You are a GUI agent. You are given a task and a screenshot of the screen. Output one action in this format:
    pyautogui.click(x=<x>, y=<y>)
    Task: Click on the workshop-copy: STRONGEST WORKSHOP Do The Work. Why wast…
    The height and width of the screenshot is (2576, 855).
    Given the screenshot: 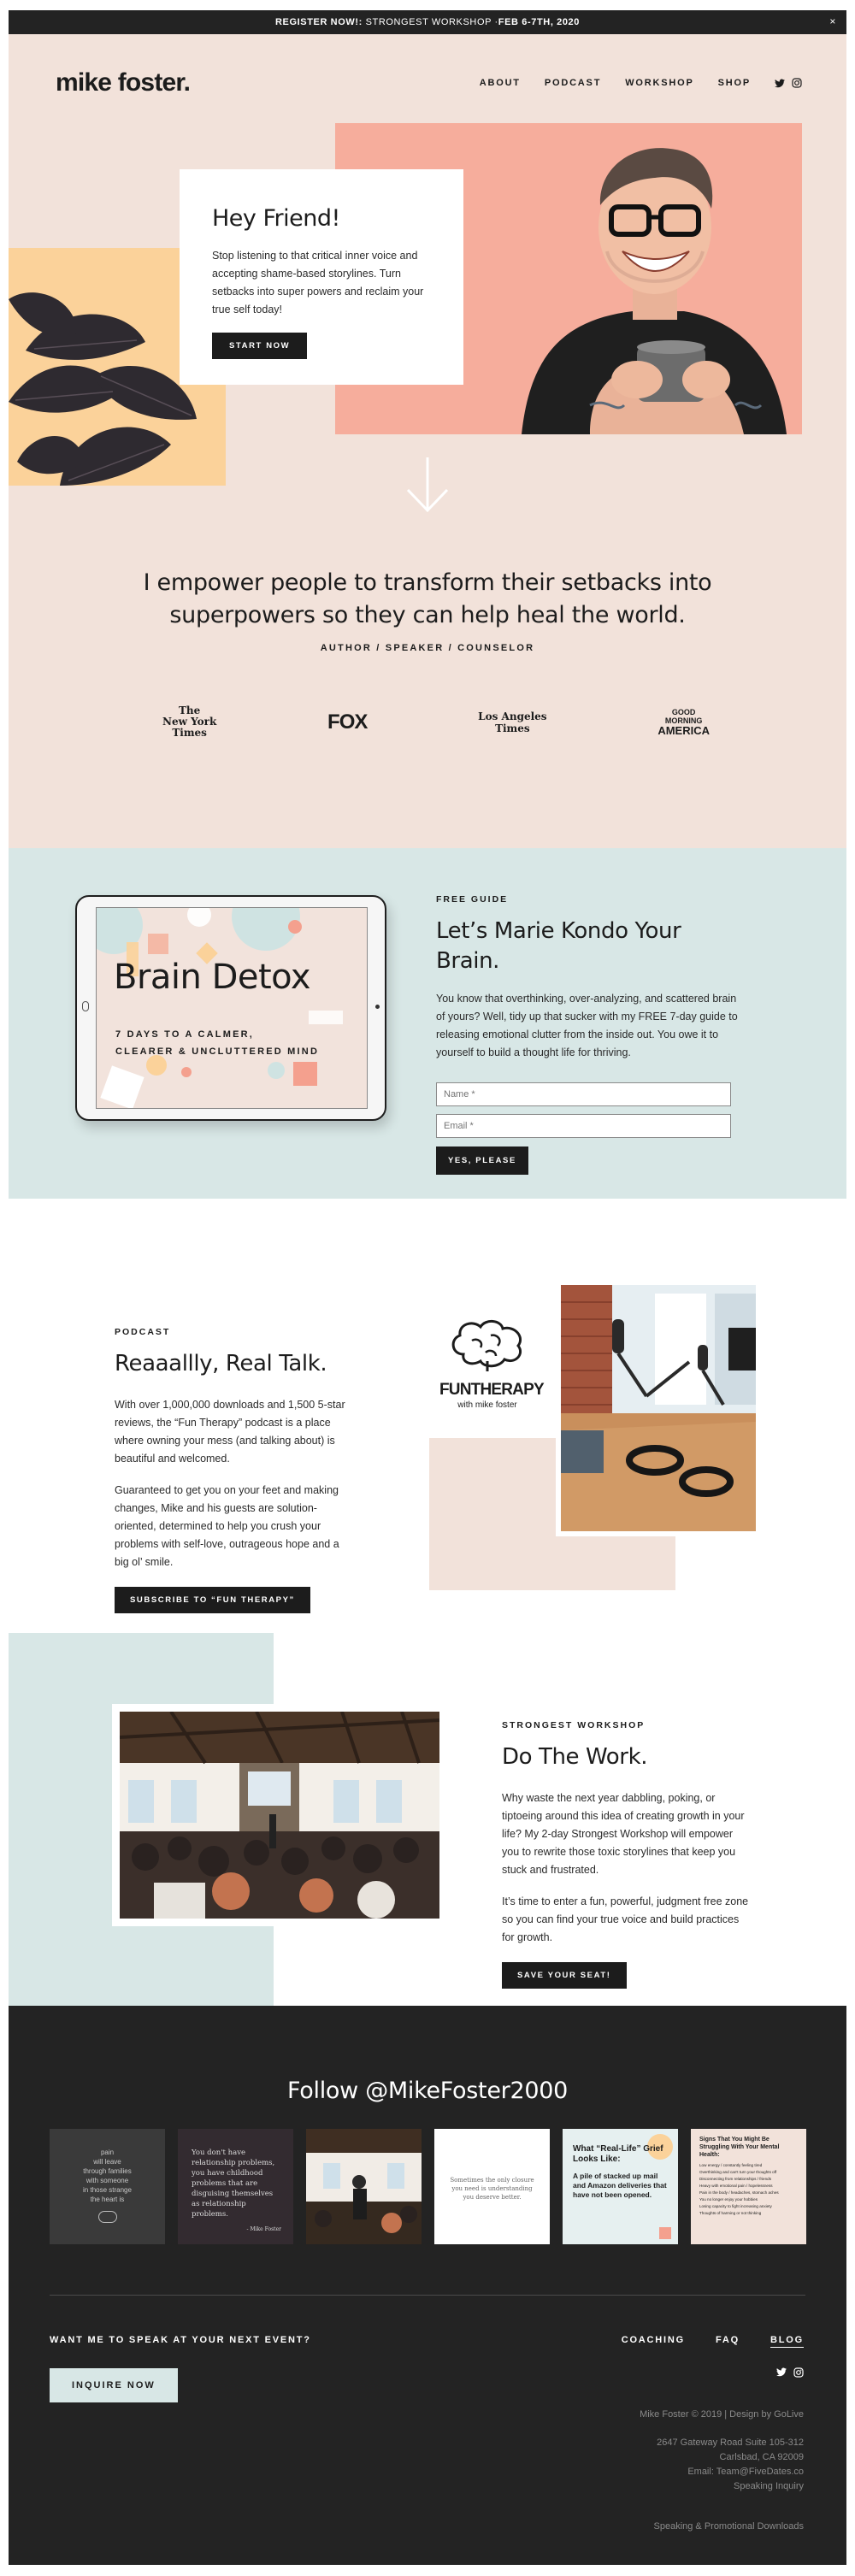 What is the action you would take?
    pyautogui.click(x=626, y=1855)
    